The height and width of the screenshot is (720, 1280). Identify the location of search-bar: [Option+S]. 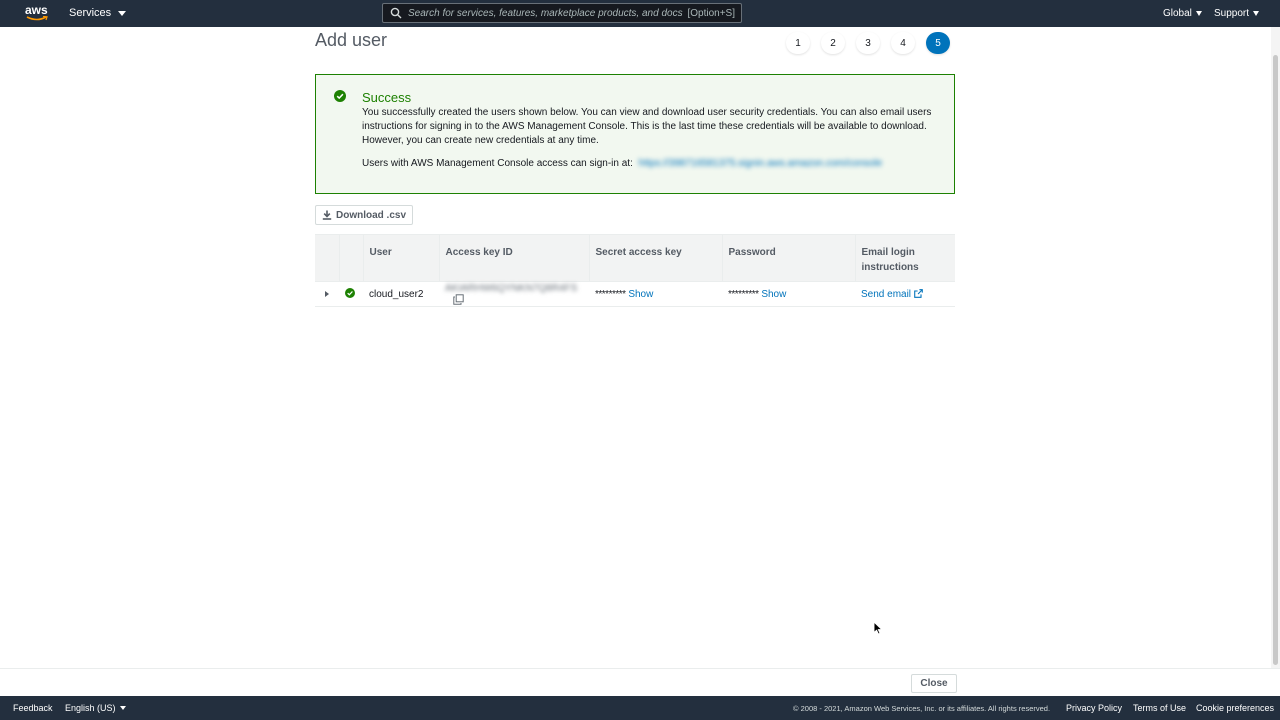
(562, 13).